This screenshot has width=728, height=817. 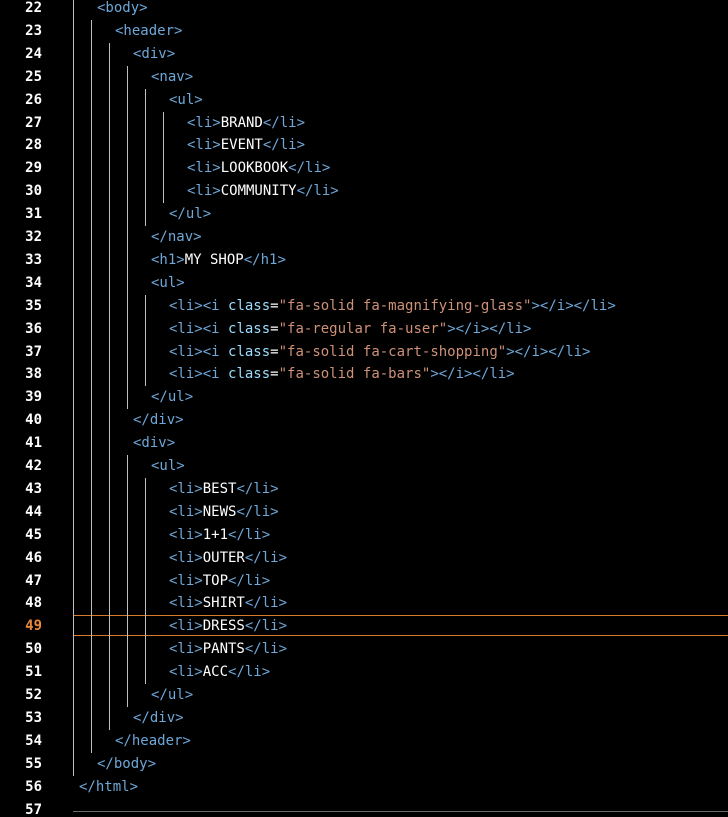 What do you see at coordinates (215, 534) in the screenshot?
I see `code-token-text: 1+1` at bounding box center [215, 534].